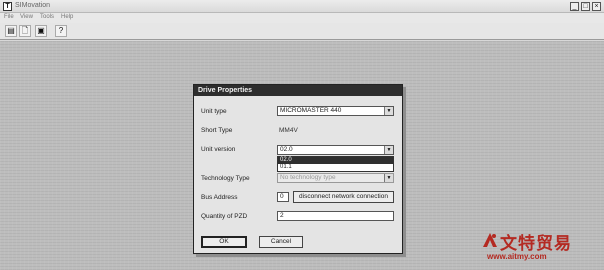 The width and height of the screenshot is (604, 270). What do you see at coordinates (33, 5) in the screenshot?
I see `window-title: SIMovation` at bounding box center [33, 5].